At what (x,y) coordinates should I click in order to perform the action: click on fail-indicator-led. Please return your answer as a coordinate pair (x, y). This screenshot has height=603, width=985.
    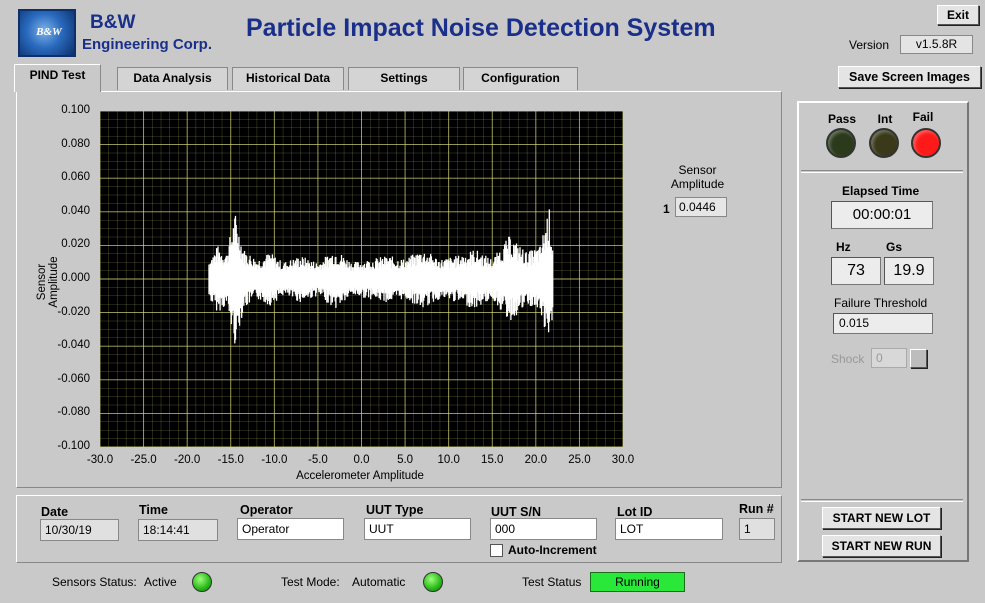
    Looking at the image, I should click on (926, 143).